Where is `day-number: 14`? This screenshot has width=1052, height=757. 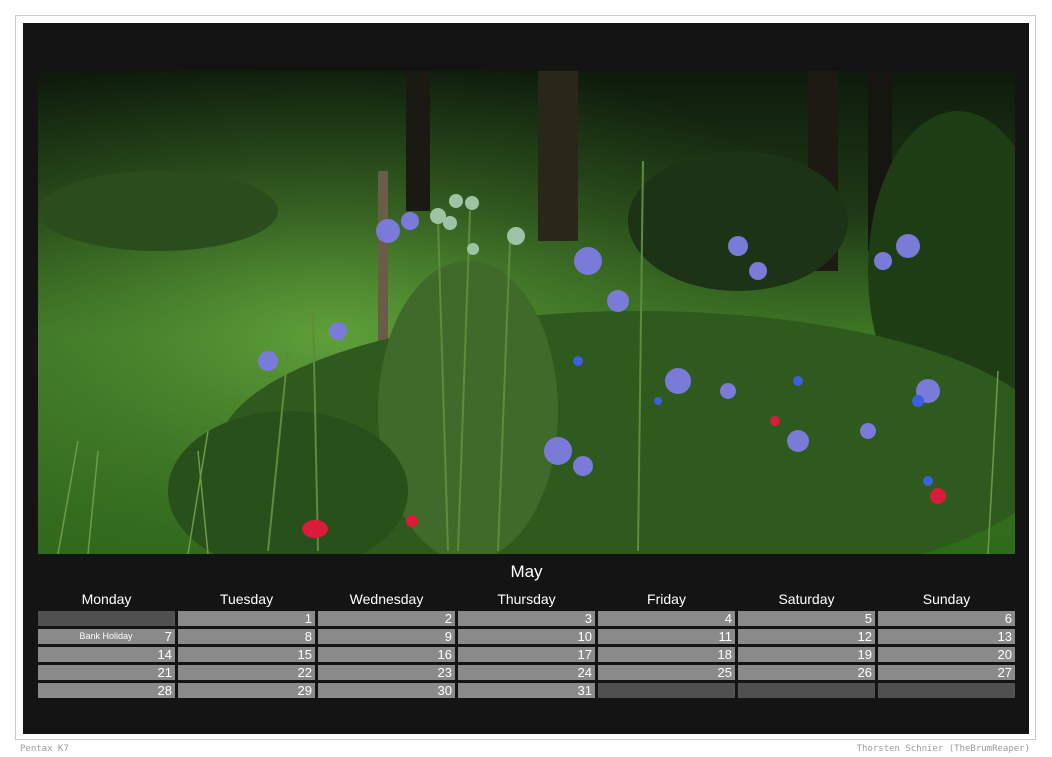 day-number: 14 is located at coordinates (164, 654).